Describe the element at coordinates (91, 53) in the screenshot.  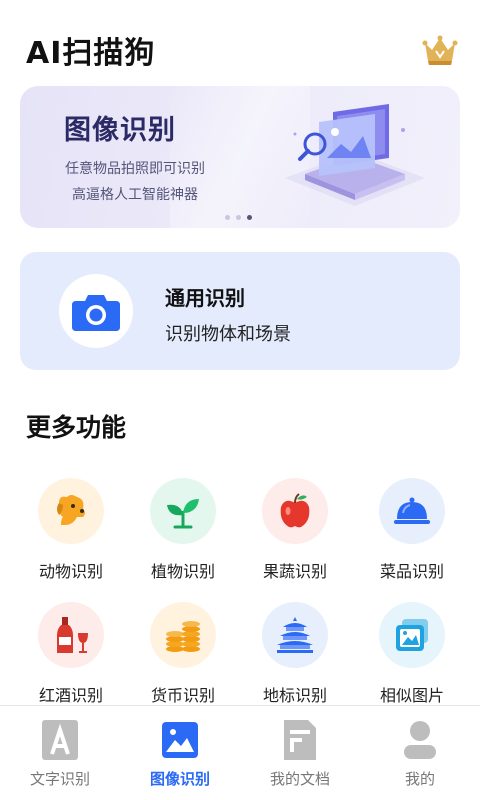
I see `app-title: AI扫描狗` at that location.